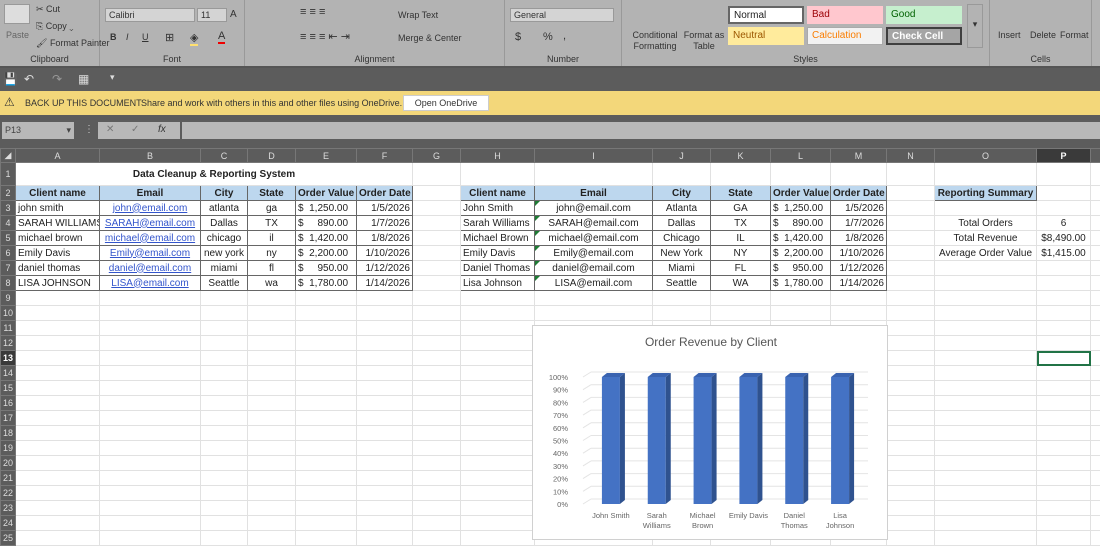 The width and height of the screenshot is (1100, 546). What do you see at coordinates (8, 238) in the screenshot?
I see `row-header: 5` at bounding box center [8, 238].